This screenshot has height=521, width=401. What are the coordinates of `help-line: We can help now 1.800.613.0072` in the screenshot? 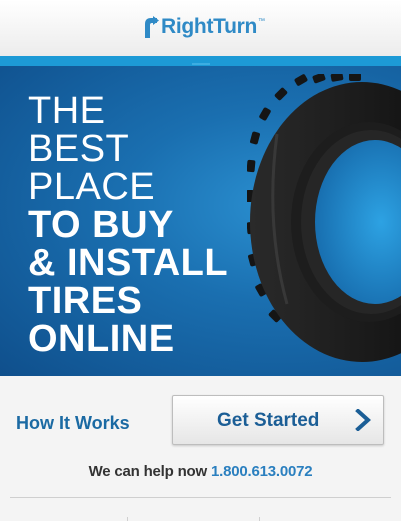 It's located at (200, 471).